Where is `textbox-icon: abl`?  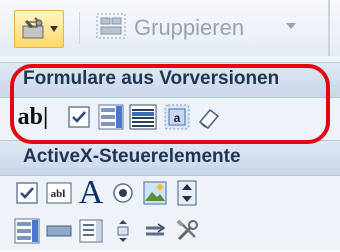
textbox-icon: abl is located at coordinates (59, 193).